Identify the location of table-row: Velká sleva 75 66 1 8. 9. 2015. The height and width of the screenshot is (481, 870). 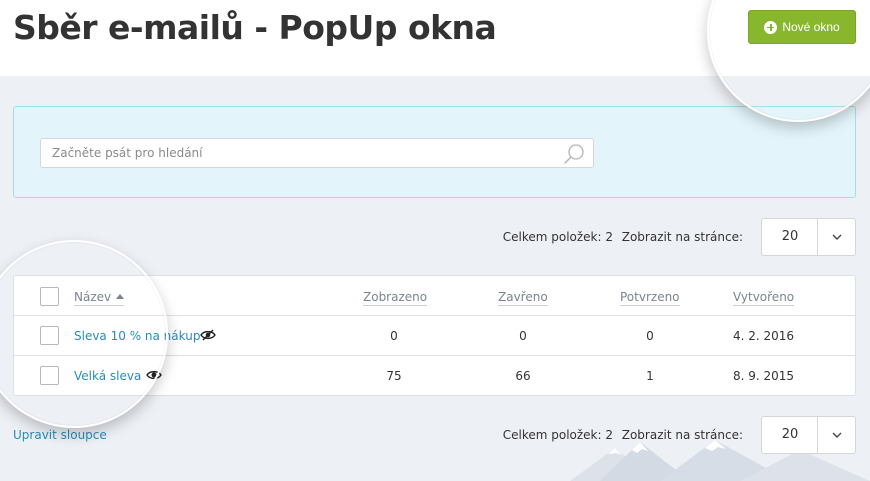
(434, 376).